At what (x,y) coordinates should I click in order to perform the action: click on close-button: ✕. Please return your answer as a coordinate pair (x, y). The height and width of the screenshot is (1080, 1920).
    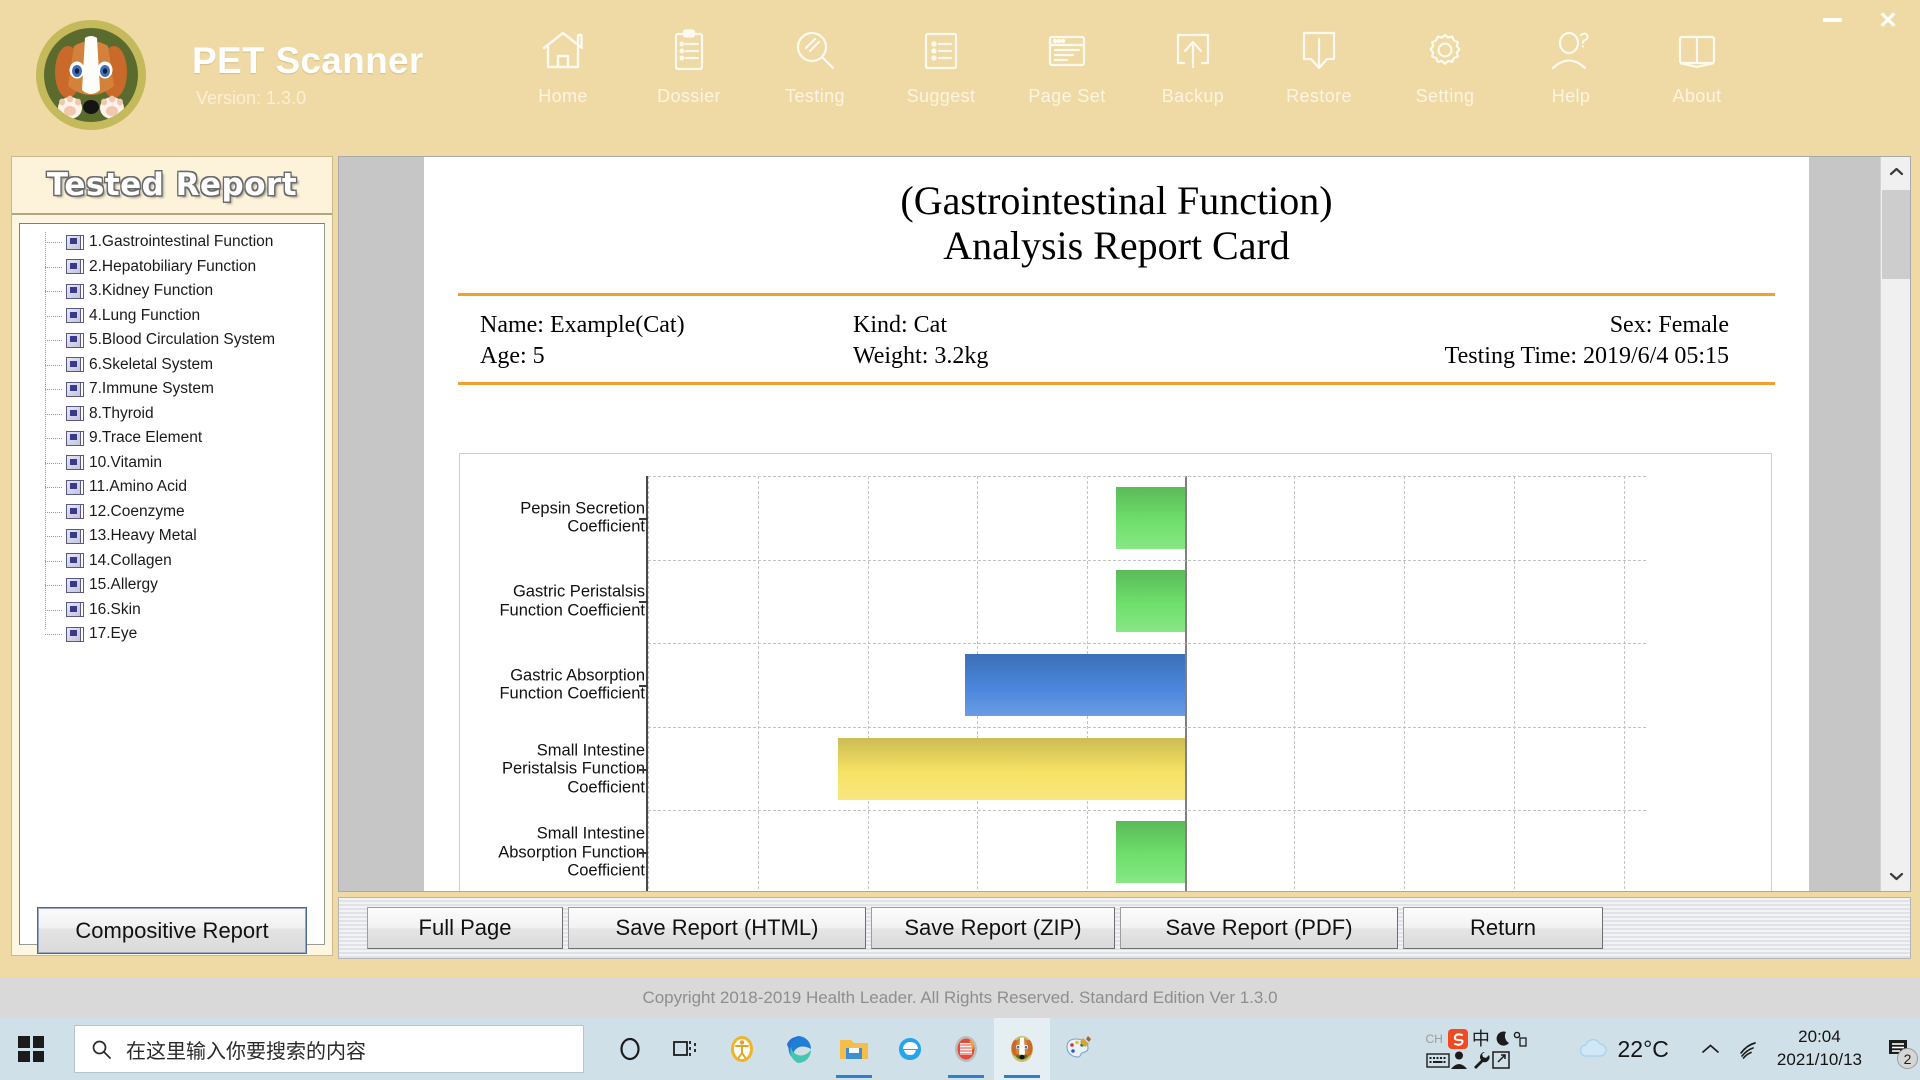
    Looking at the image, I should click on (1888, 20).